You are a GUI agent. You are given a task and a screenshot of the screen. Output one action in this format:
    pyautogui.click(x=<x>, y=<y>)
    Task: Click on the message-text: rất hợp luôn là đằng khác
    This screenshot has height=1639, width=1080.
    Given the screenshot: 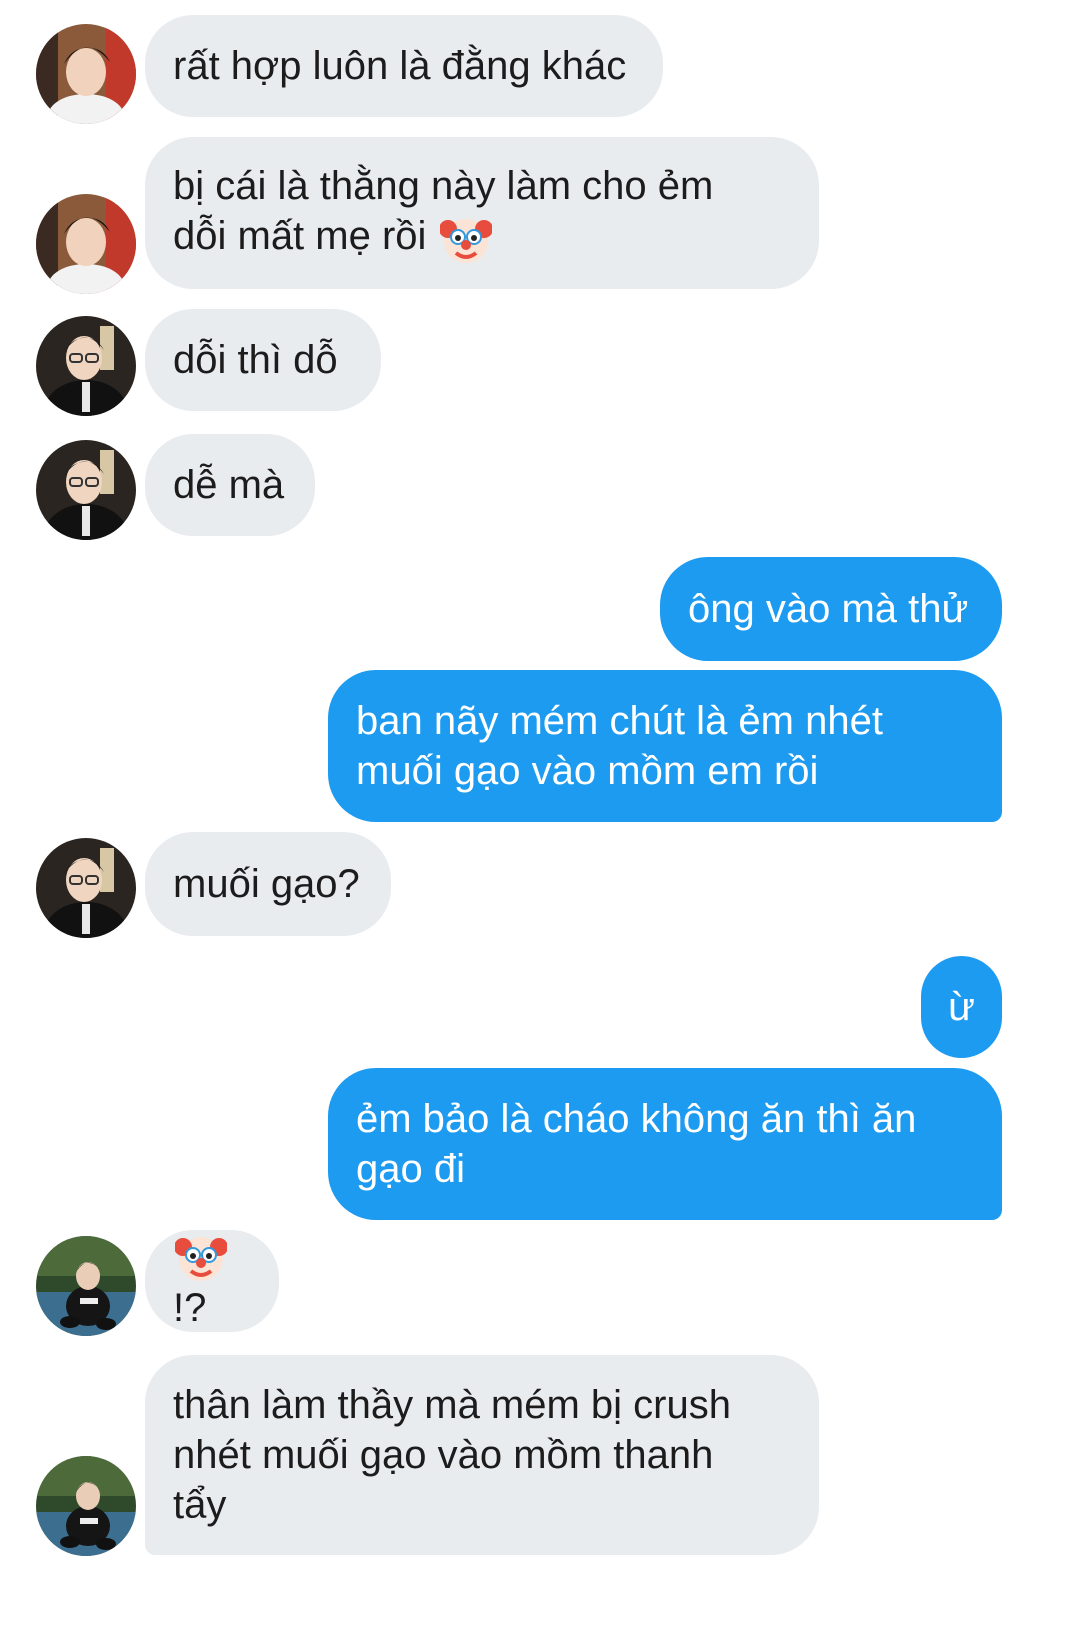 What is the action you would take?
    pyautogui.click(x=400, y=66)
    